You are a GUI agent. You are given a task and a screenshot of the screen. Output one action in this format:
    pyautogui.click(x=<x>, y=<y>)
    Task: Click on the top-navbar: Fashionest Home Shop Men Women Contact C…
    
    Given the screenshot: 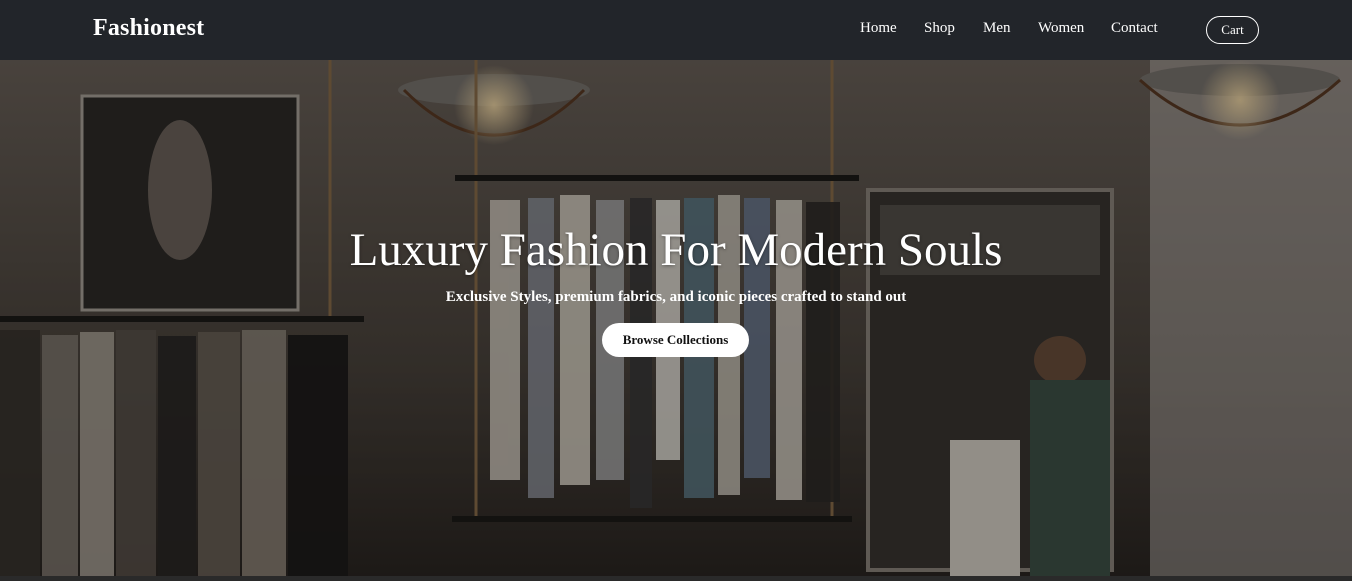 What is the action you would take?
    pyautogui.click(x=676, y=30)
    